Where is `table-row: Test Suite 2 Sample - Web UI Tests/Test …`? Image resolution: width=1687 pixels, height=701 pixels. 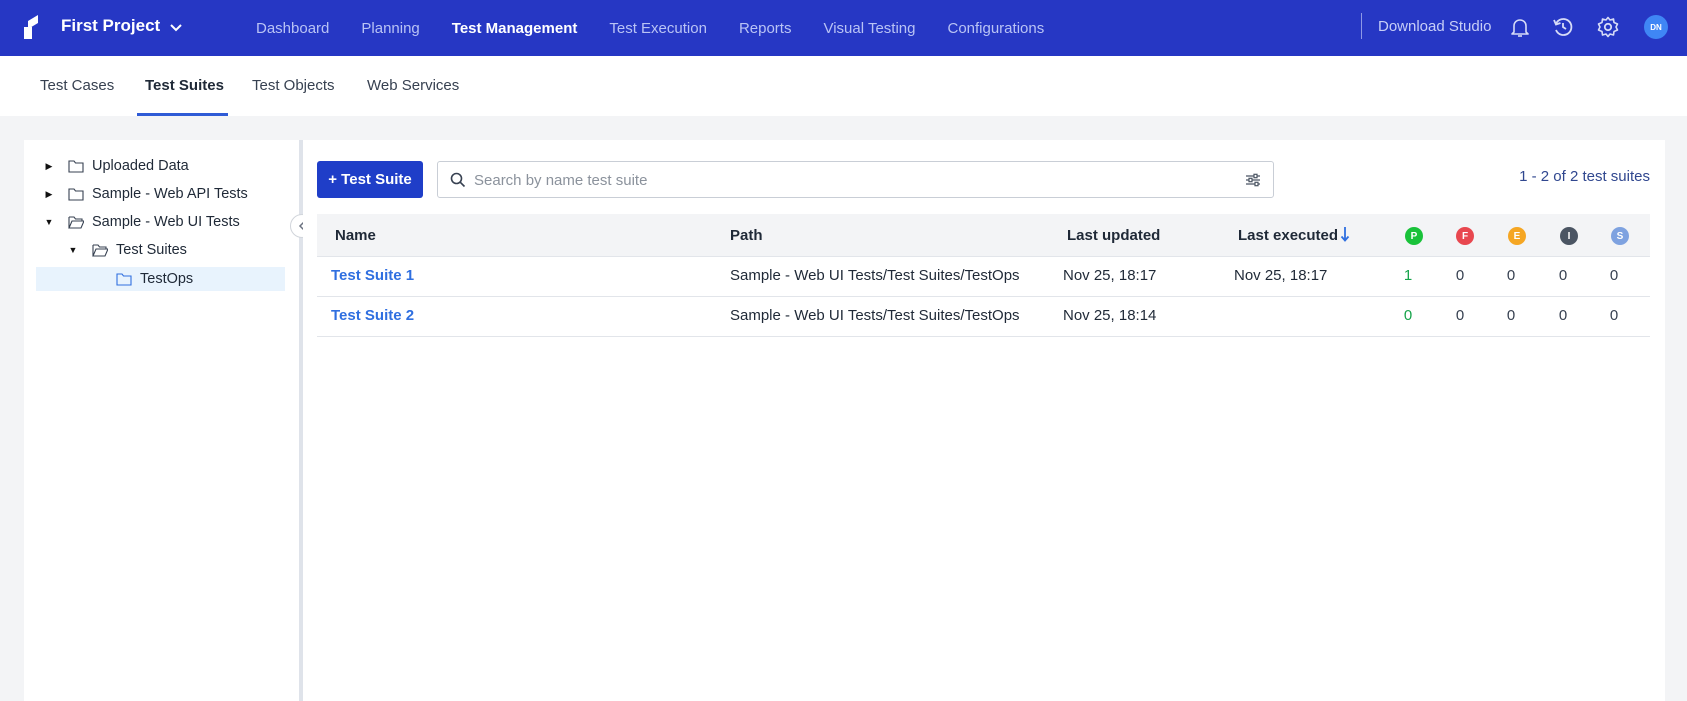
table-row: Test Suite 2 Sample - Web UI Tests/Test … is located at coordinates (983, 317).